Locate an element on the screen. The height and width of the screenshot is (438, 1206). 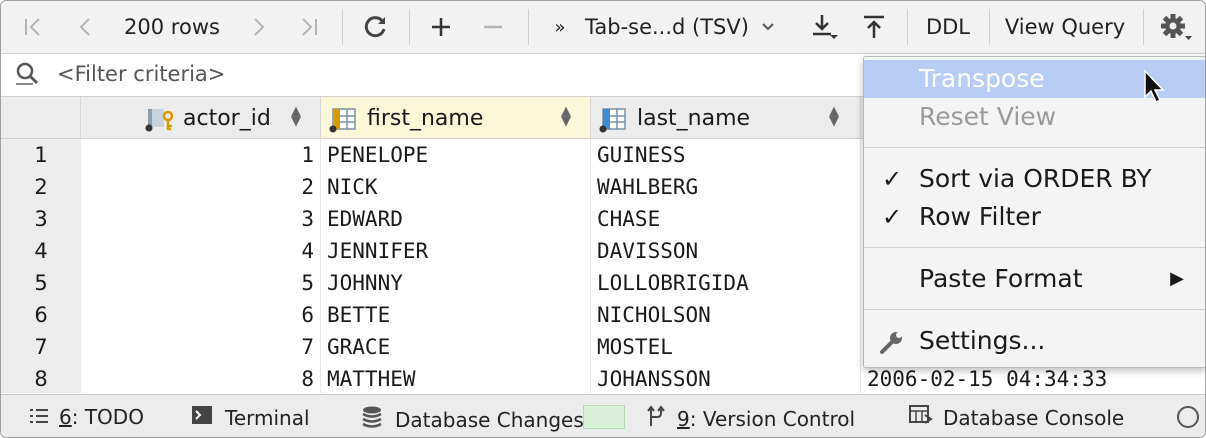
row-number: 7 is located at coordinates (41, 347).